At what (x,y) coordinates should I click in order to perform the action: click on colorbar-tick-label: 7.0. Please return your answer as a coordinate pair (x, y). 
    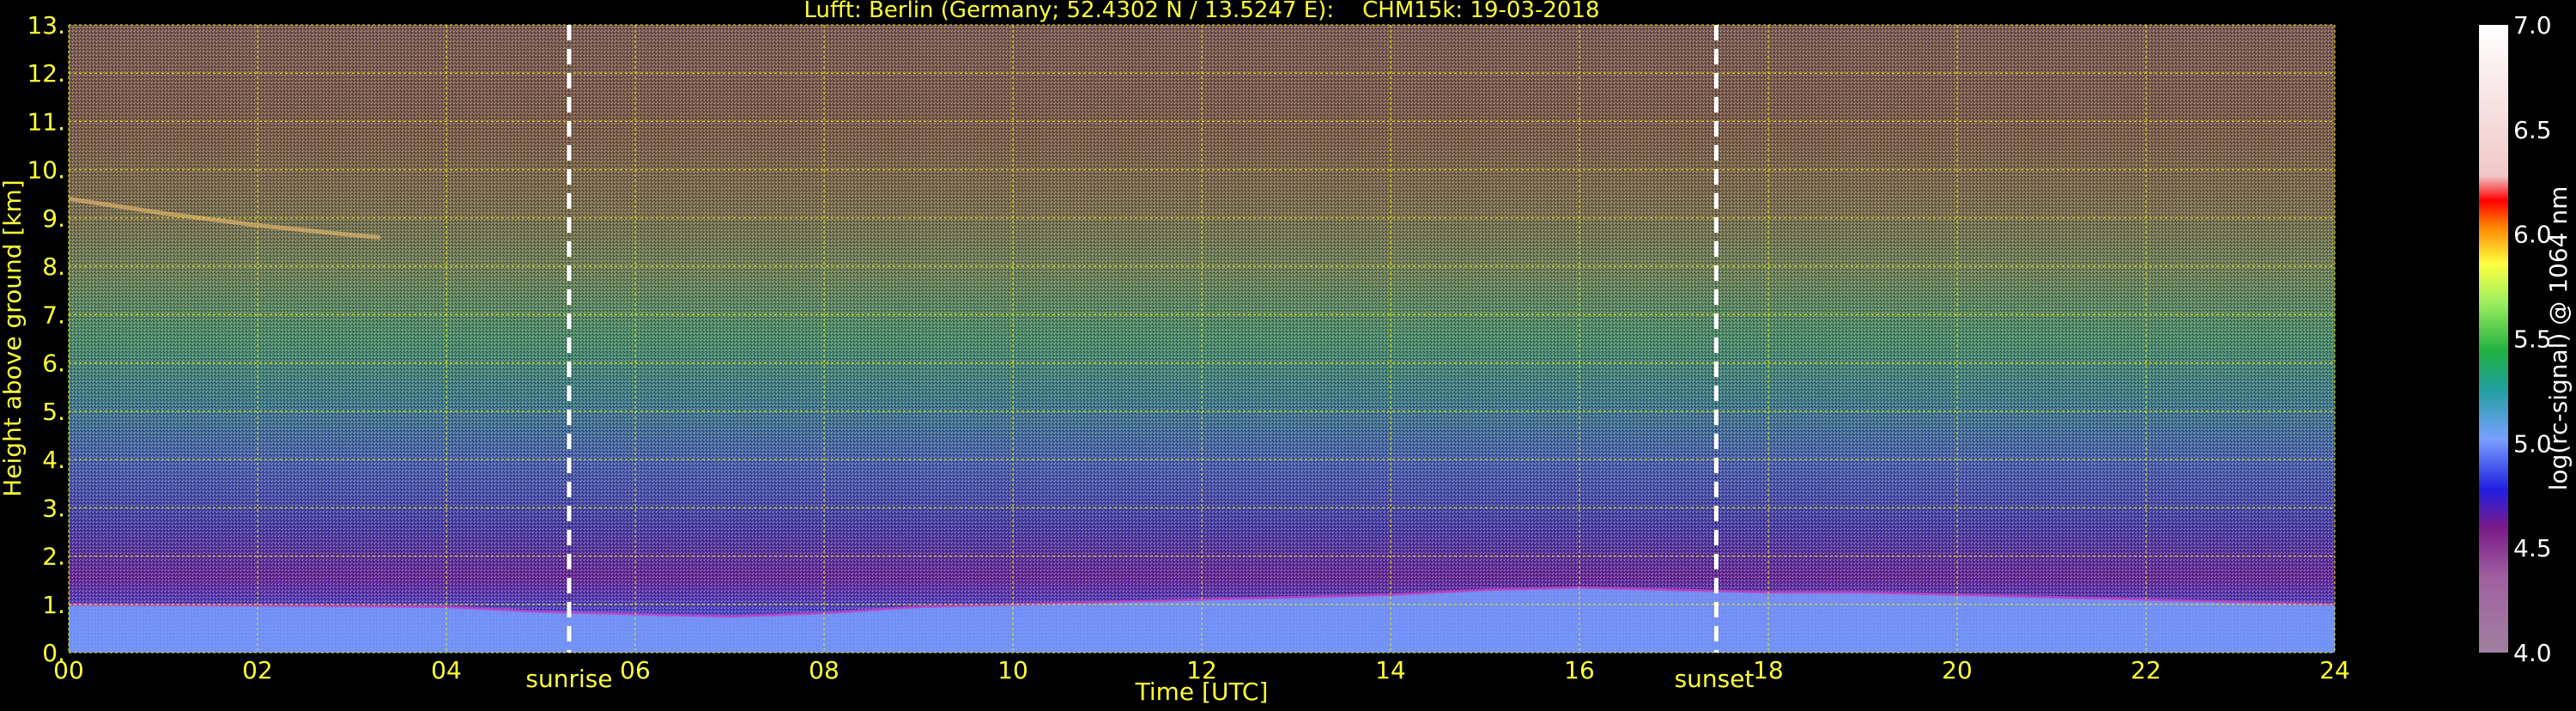
    Looking at the image, I should click on (2532, 25).